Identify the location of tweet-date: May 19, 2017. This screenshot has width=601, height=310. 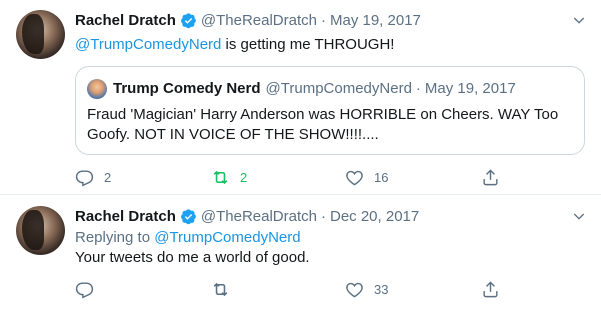
(375, 20).